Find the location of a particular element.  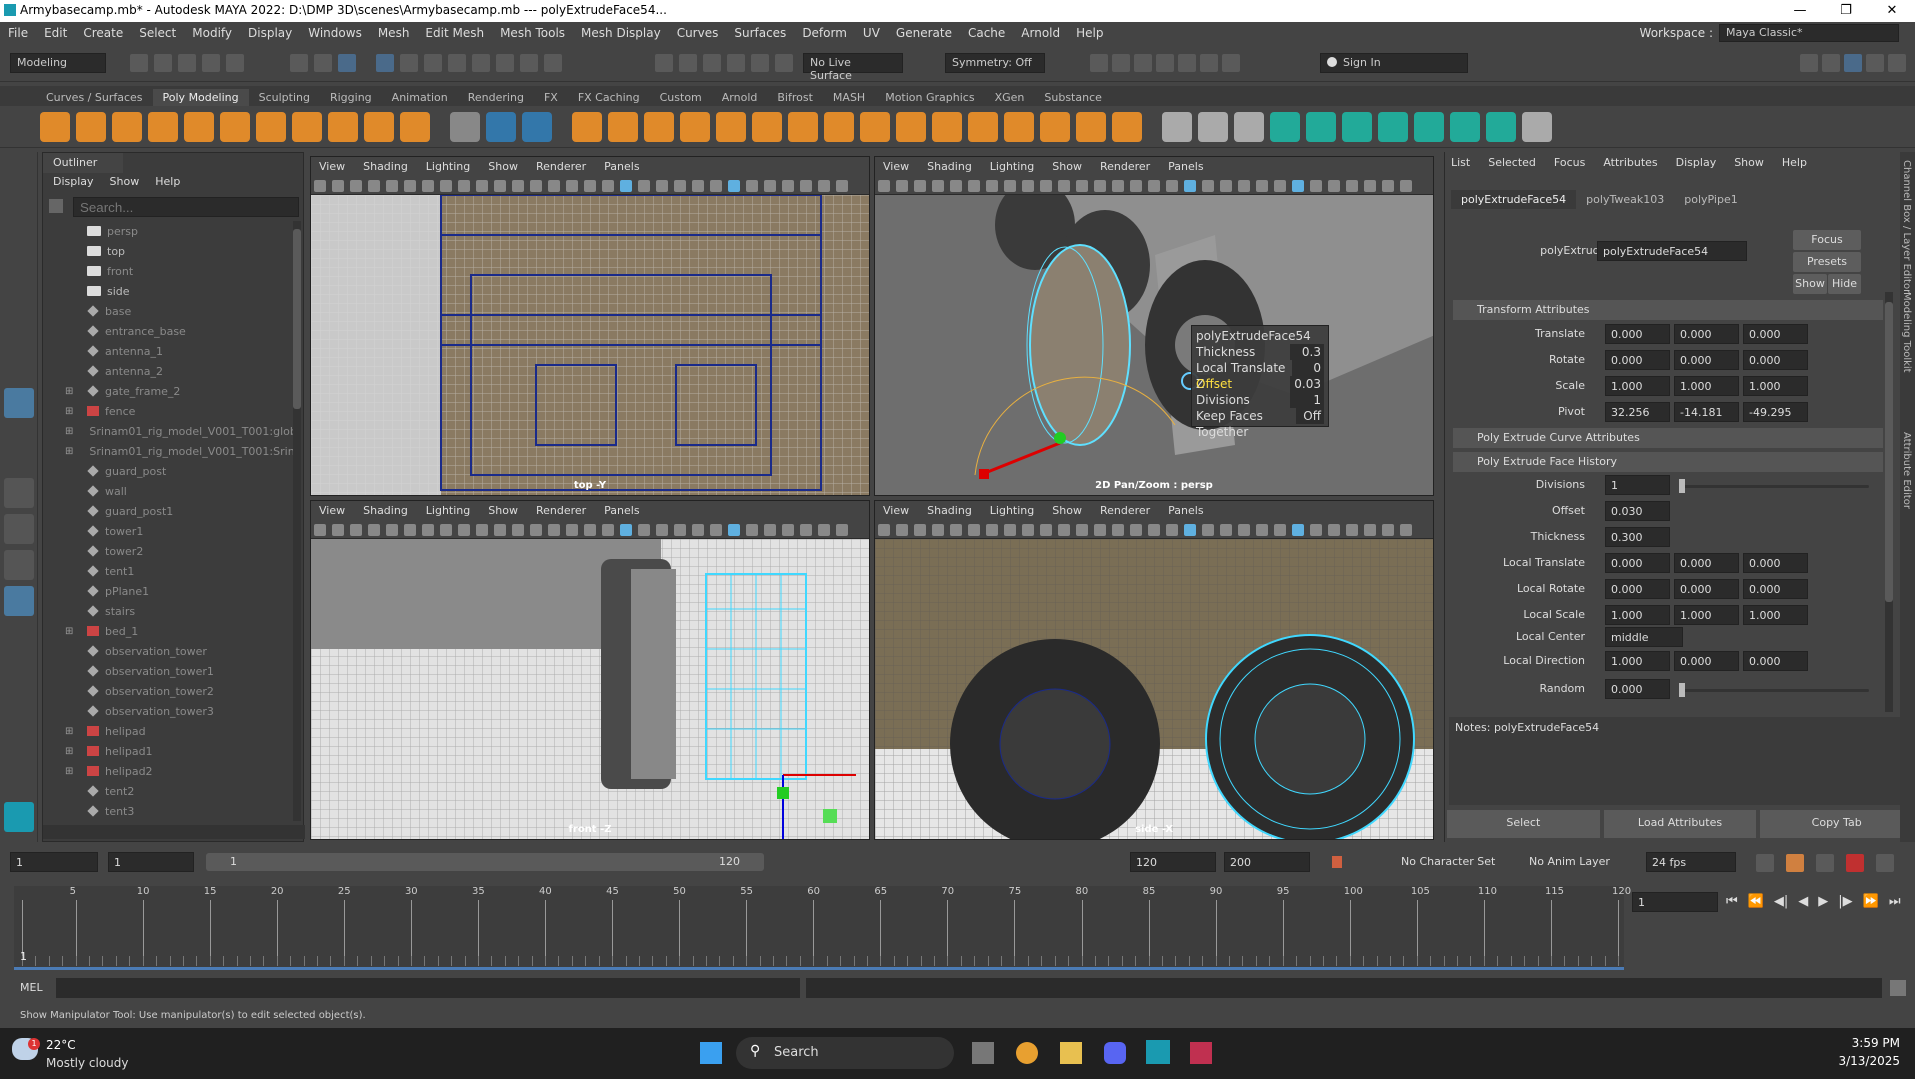

outliner-item: guard_post is located at coordinates (168, 471).